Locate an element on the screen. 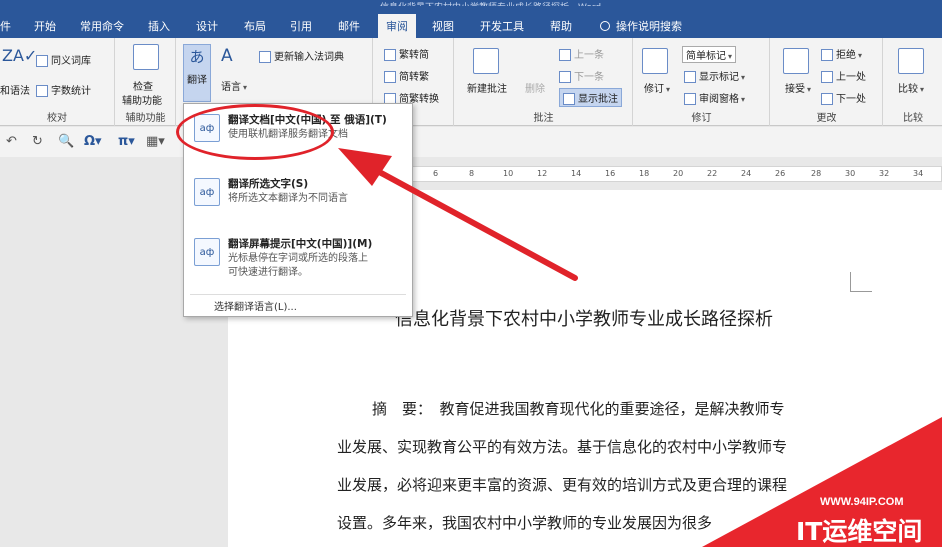 This screenshot has width=942, height=547. watermark-url: WWW.94IP.COM is located at coordinates (862, 502).